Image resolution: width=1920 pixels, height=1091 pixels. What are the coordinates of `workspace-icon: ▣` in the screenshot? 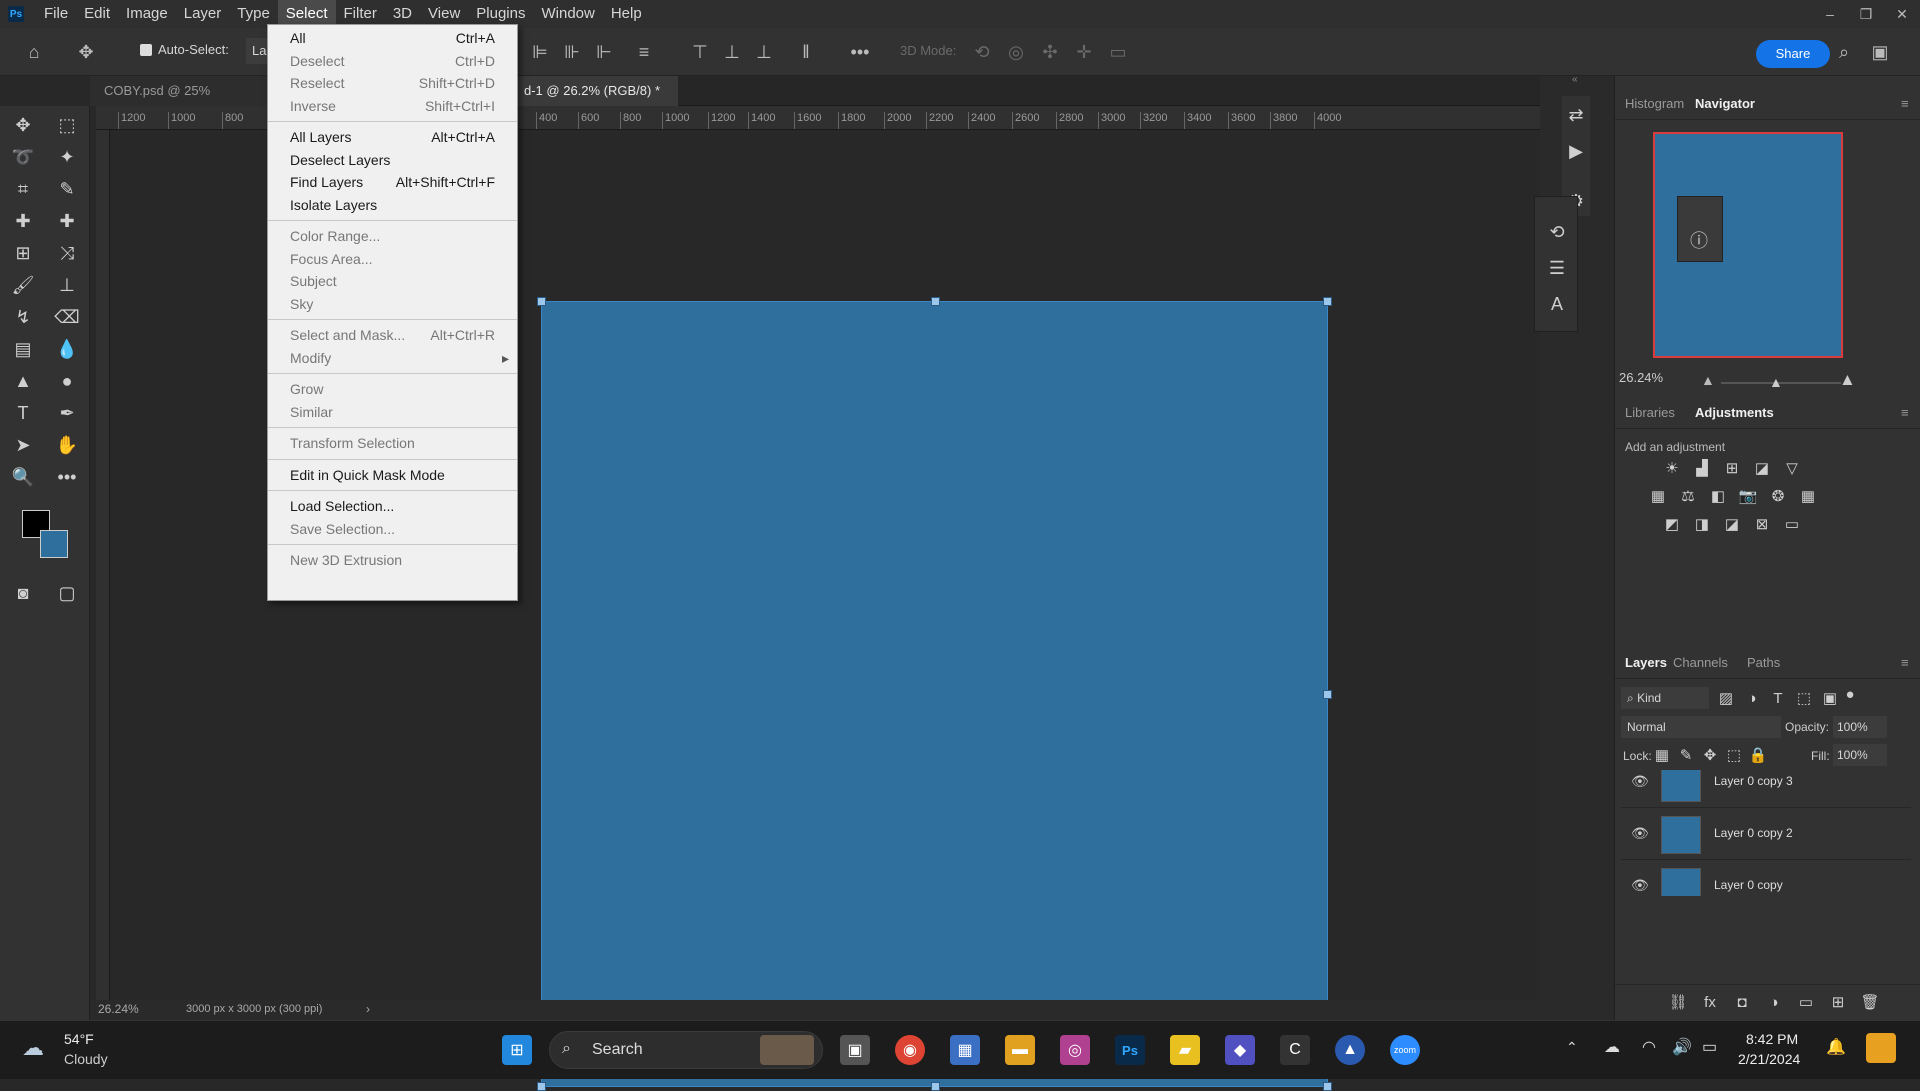 It's located at (1880, 52).